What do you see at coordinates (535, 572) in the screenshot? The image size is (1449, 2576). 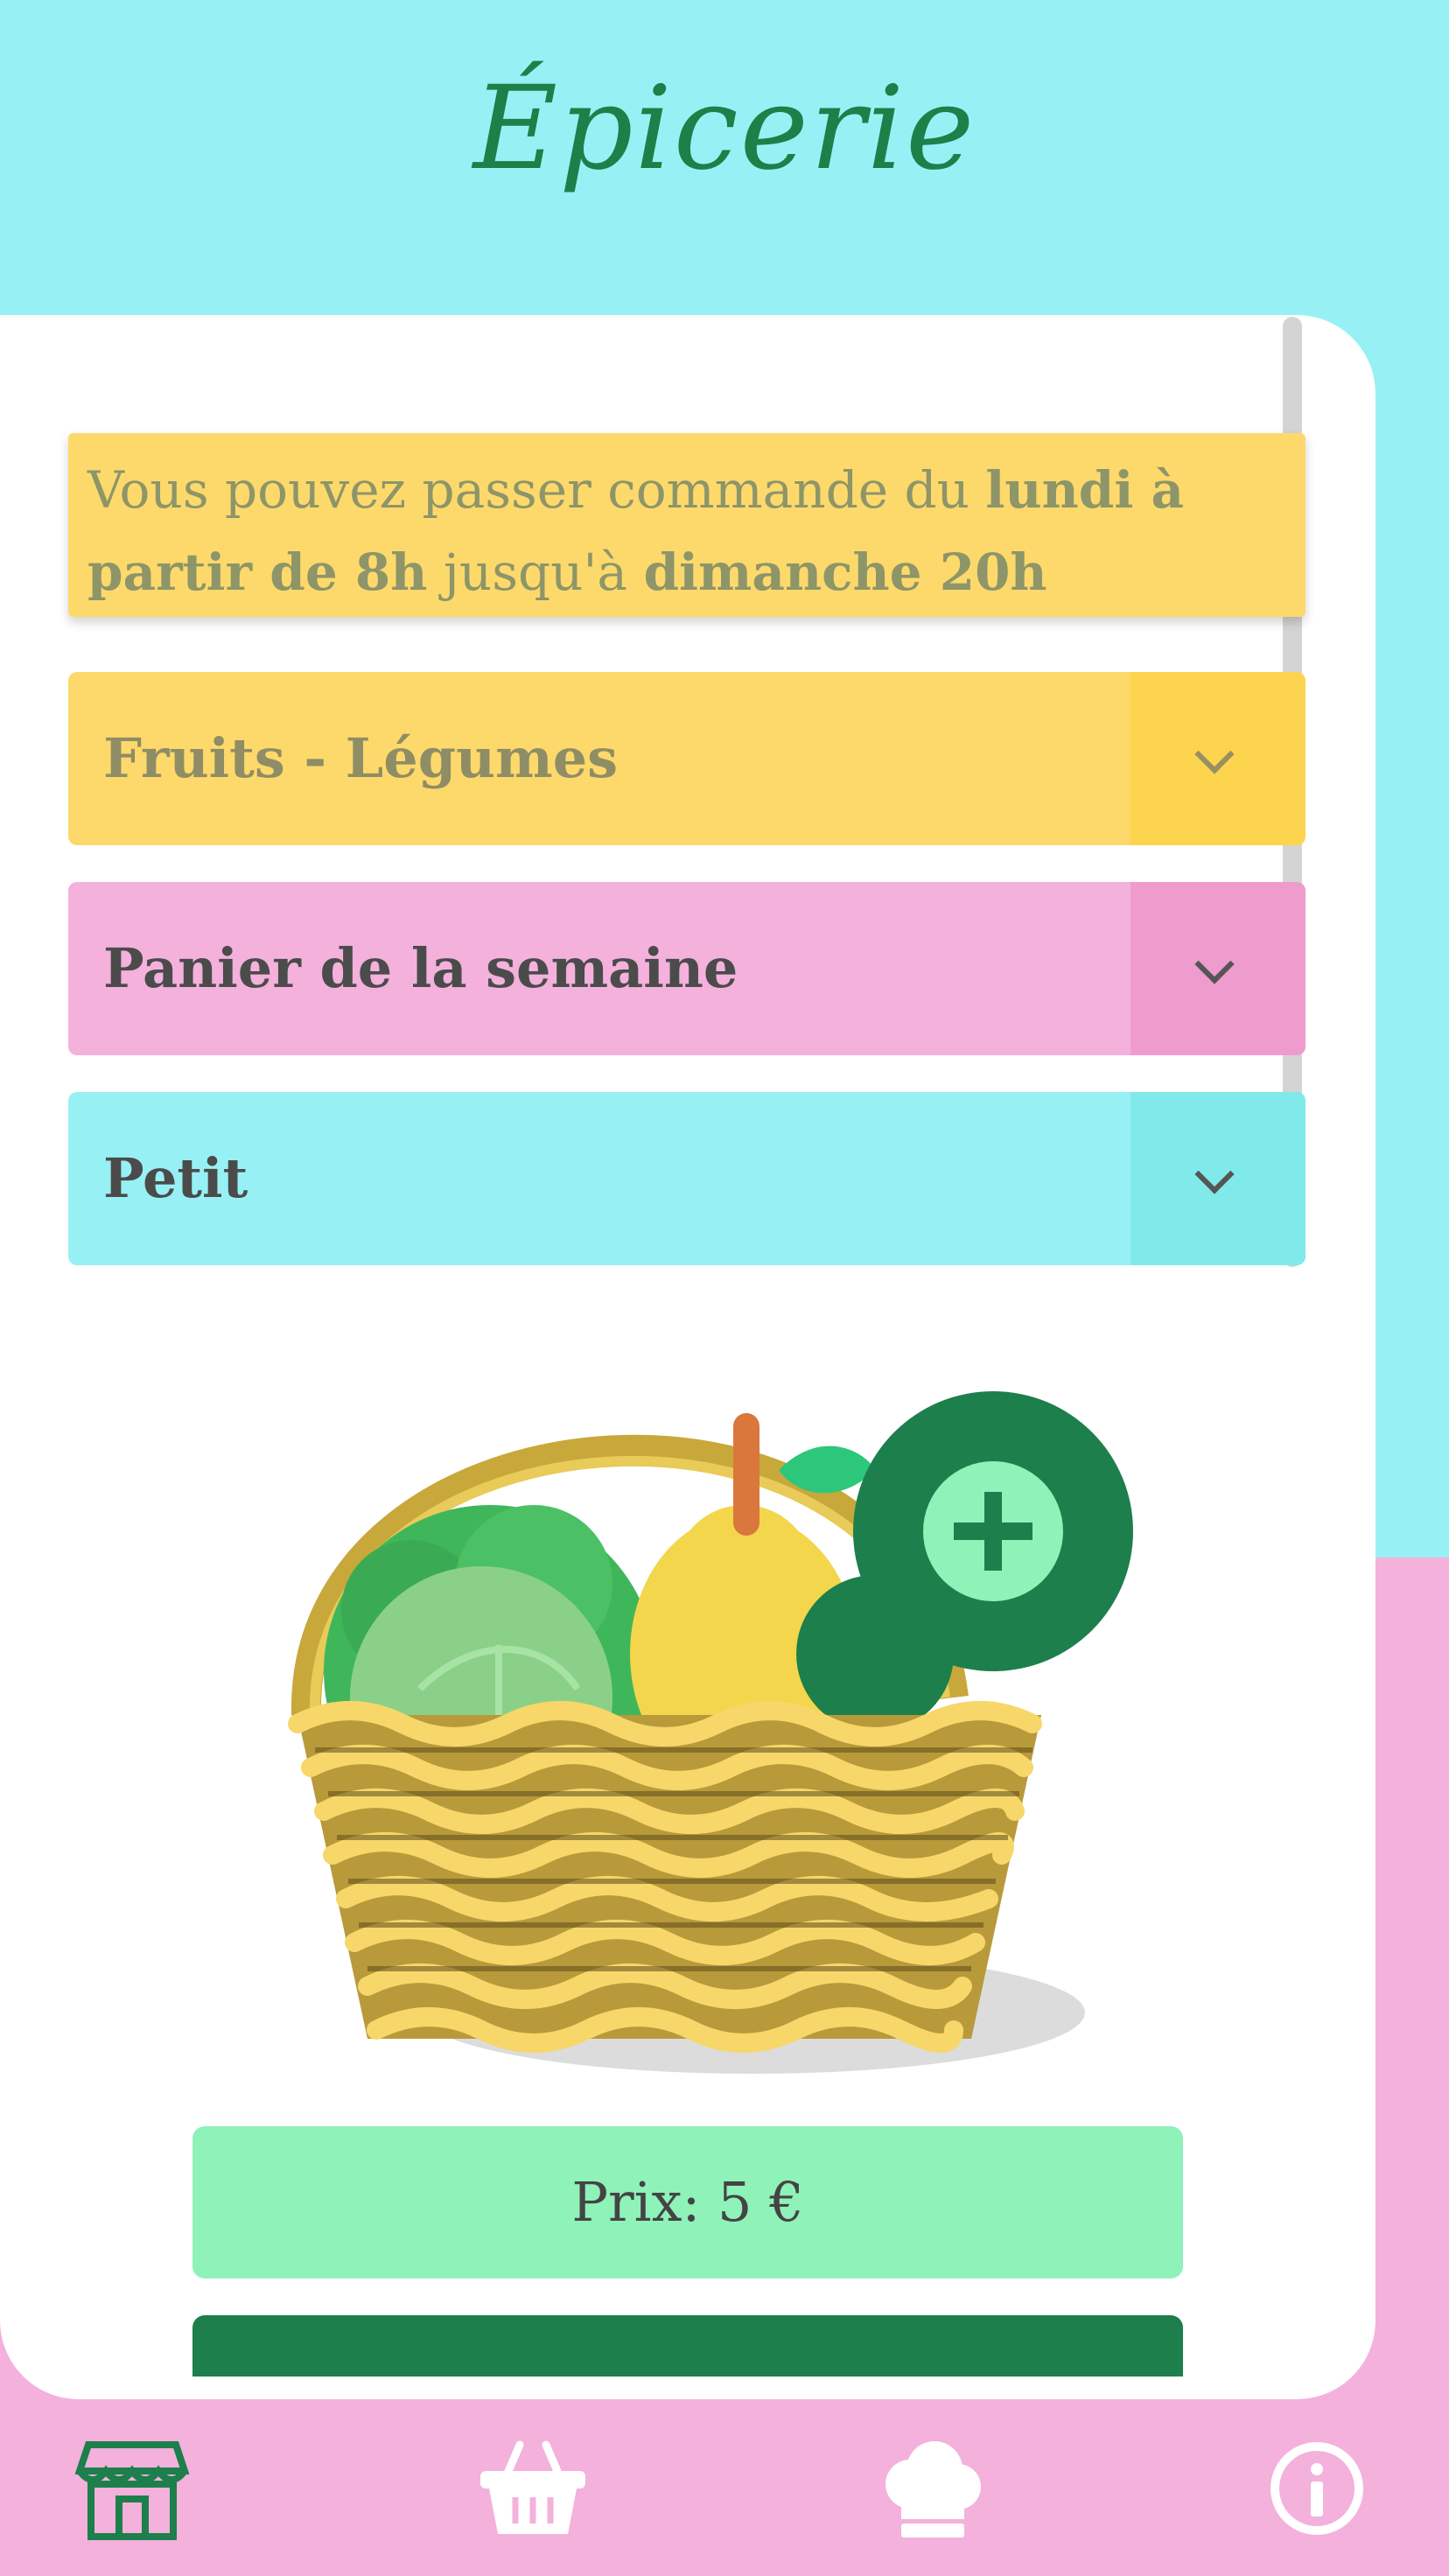 I see `notice-text-2: jusqu'à` at bounding box center [535, 572].